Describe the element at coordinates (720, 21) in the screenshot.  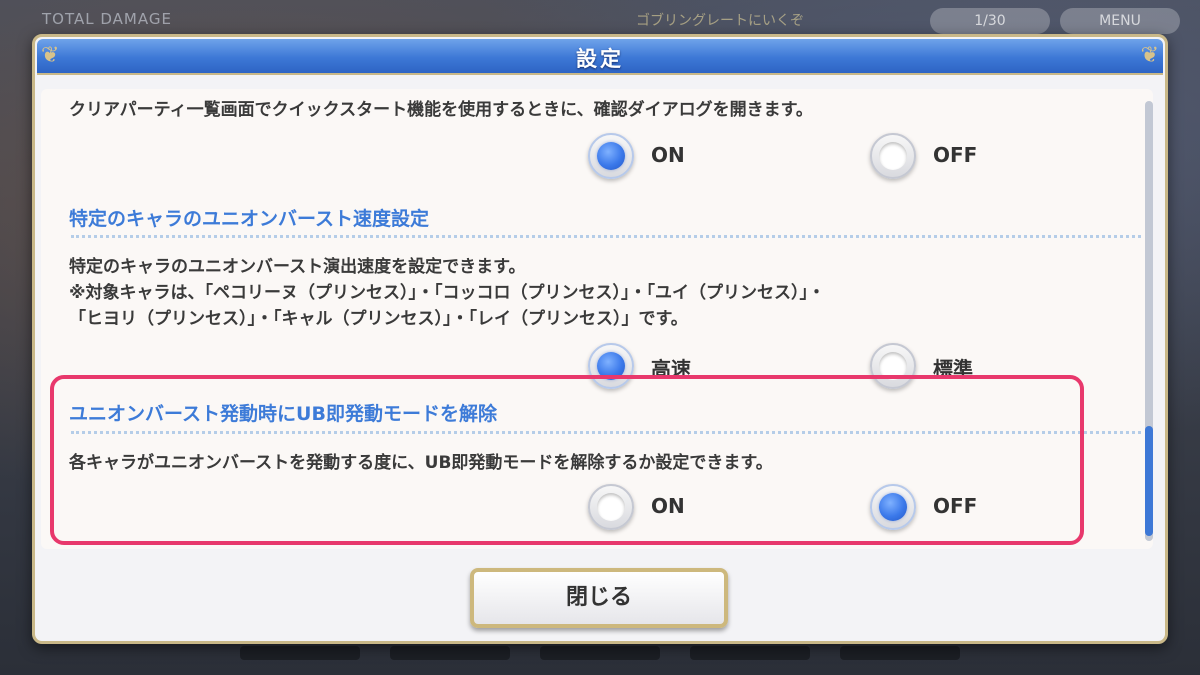
I see `quest-name-label: ゴブリングレートにいくぞ` at that location.